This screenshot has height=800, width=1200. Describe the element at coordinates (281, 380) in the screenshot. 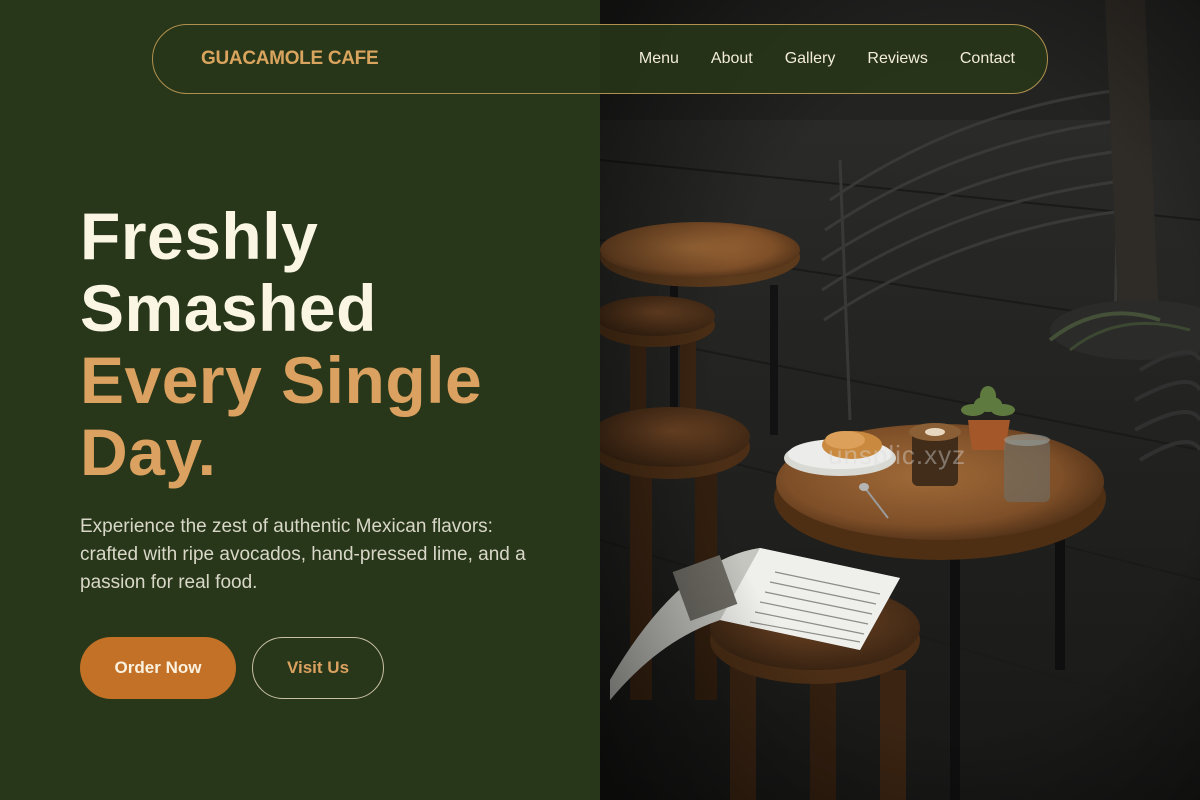

I see `hero-title-line-3: Every Single` at that location.